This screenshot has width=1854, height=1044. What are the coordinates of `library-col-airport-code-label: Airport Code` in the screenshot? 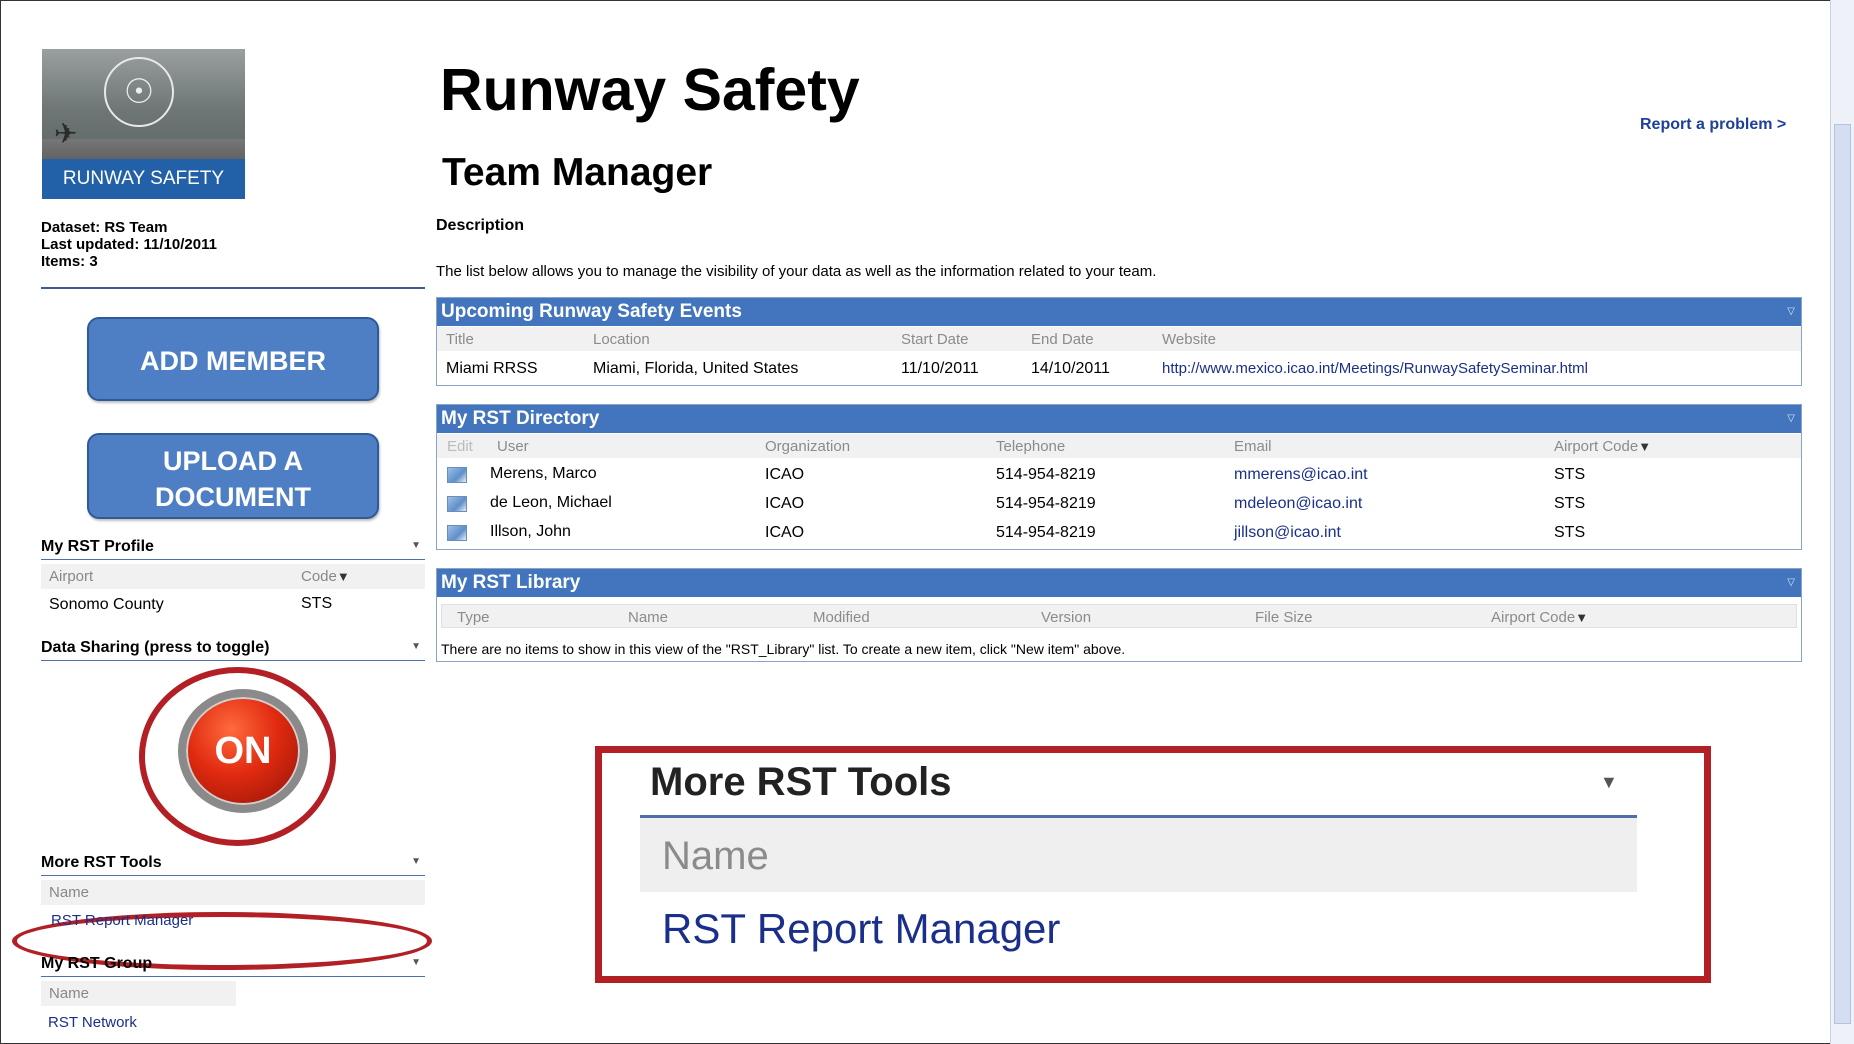 It's located at (1533, 617).